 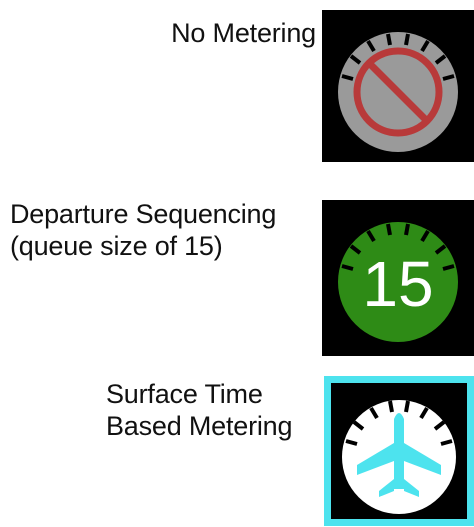 What do you see at coordinates (143, 230) in the screenshot?
I see `mode-label-departure-sequencing: Departure Sequencing (queue size of 15)` at bounding box center [143, 230].